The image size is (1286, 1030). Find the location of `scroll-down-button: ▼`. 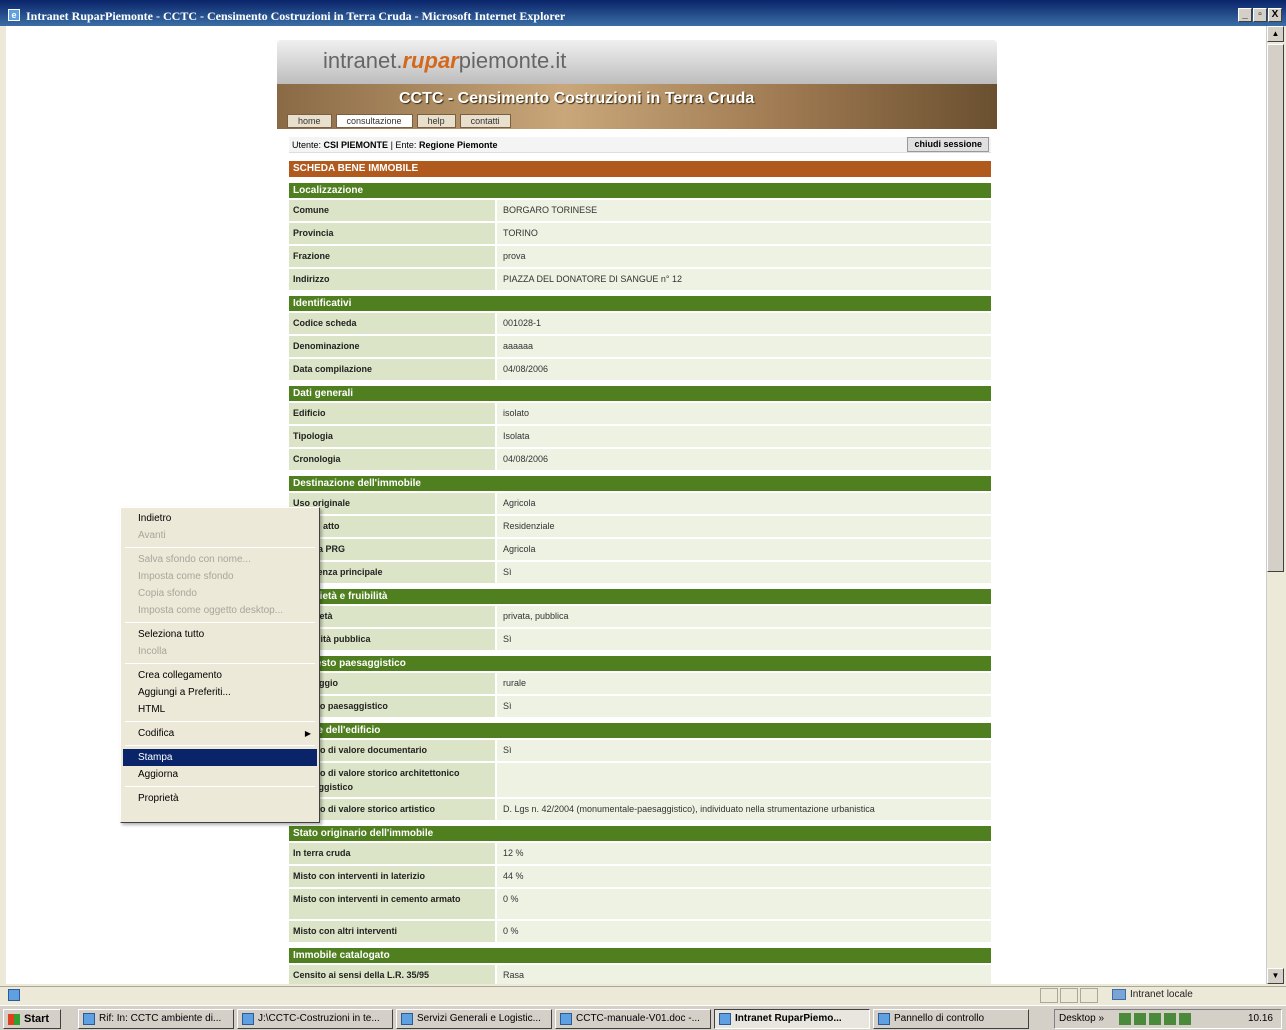

scroll-down-button: ▼ is located at coordinates (1275, 976).